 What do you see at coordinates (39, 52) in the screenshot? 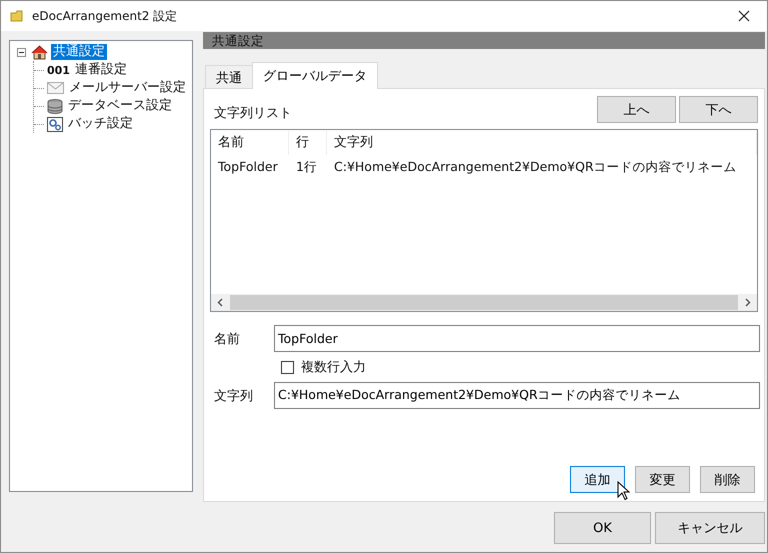
I see `house-icon` at bounding box center [39, 52].